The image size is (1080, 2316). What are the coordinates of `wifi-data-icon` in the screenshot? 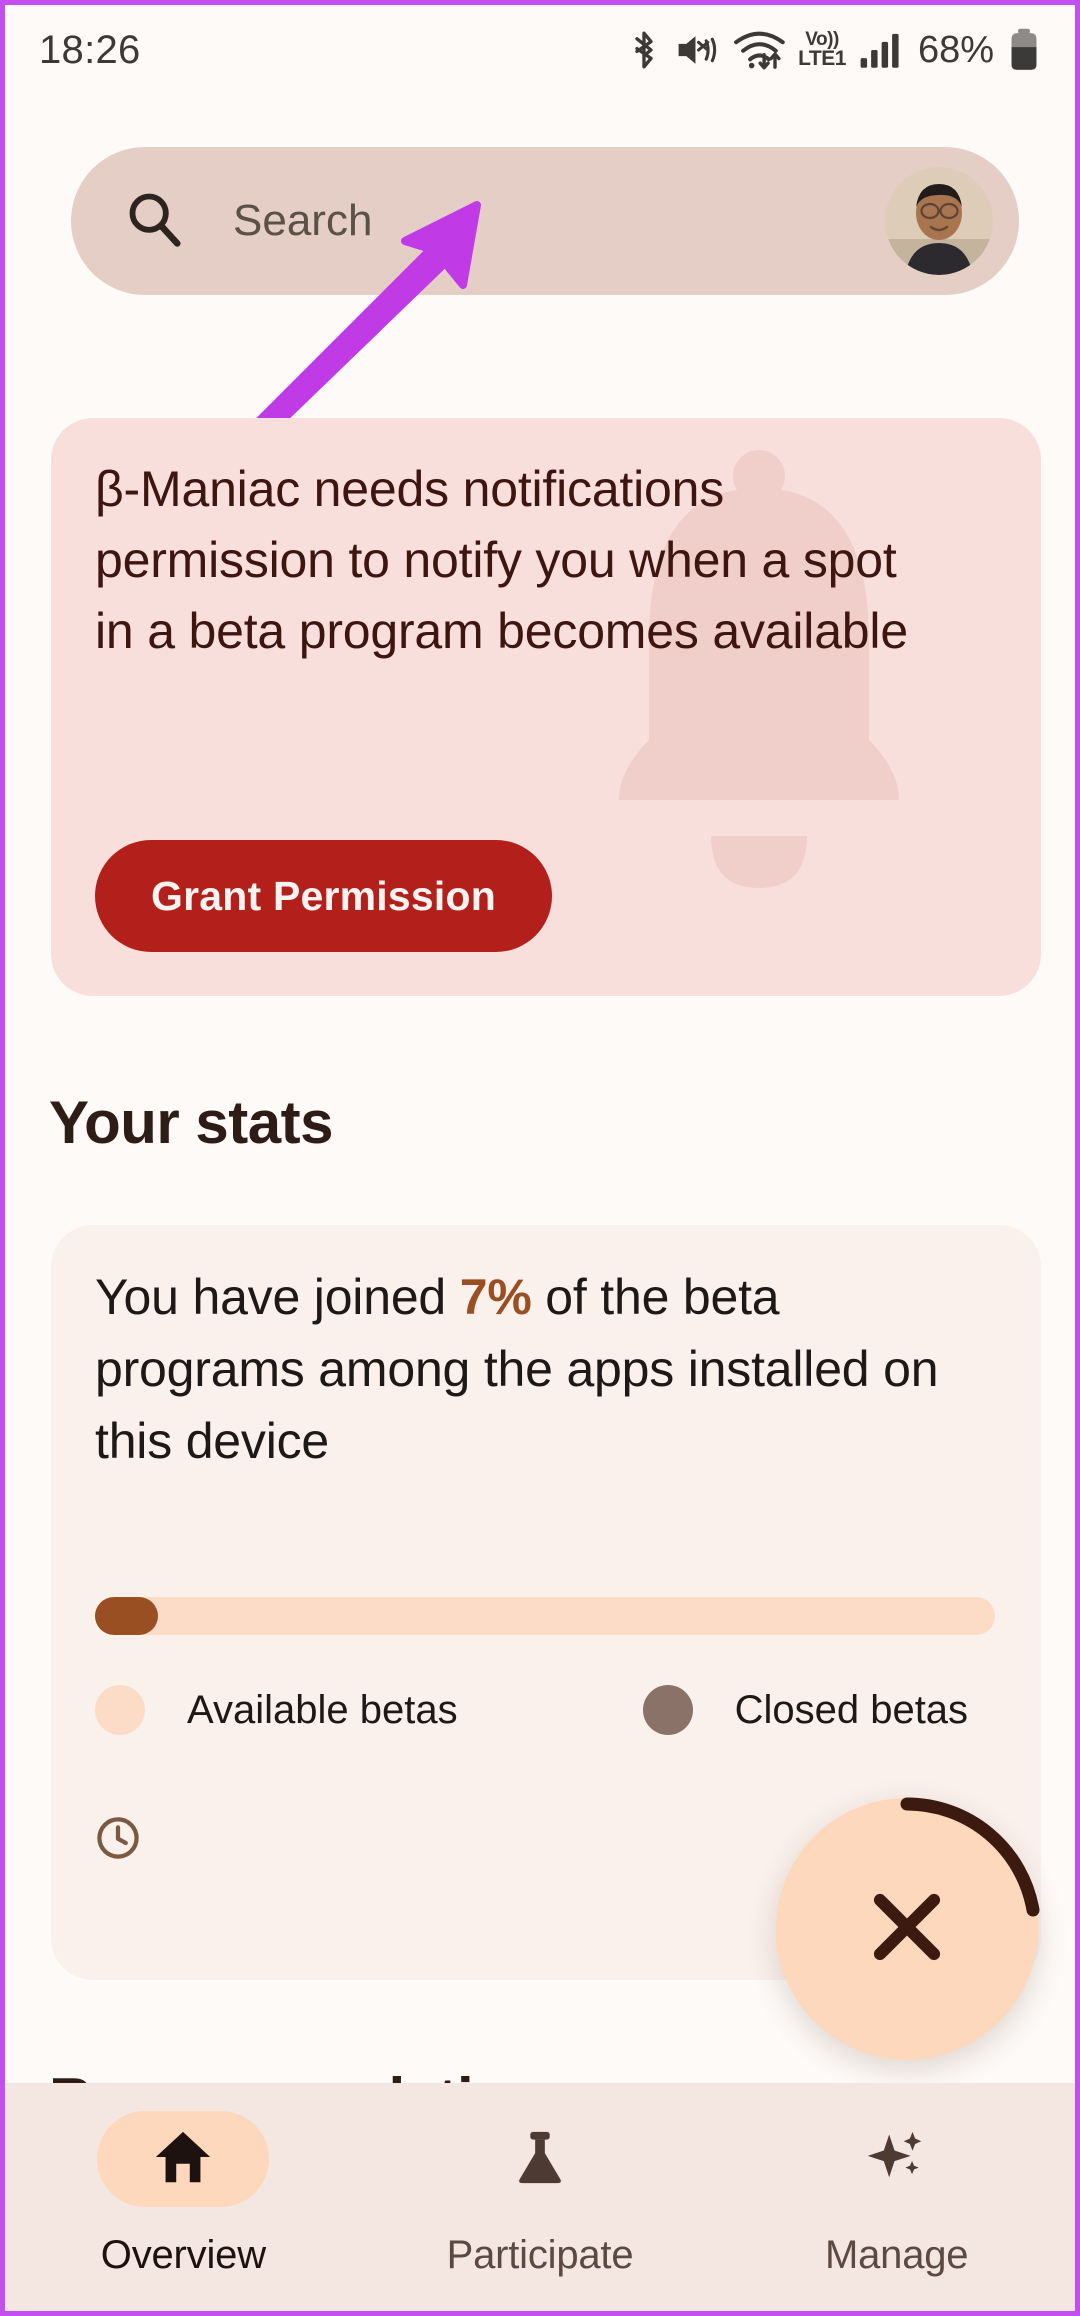 It's located at (761, 50).